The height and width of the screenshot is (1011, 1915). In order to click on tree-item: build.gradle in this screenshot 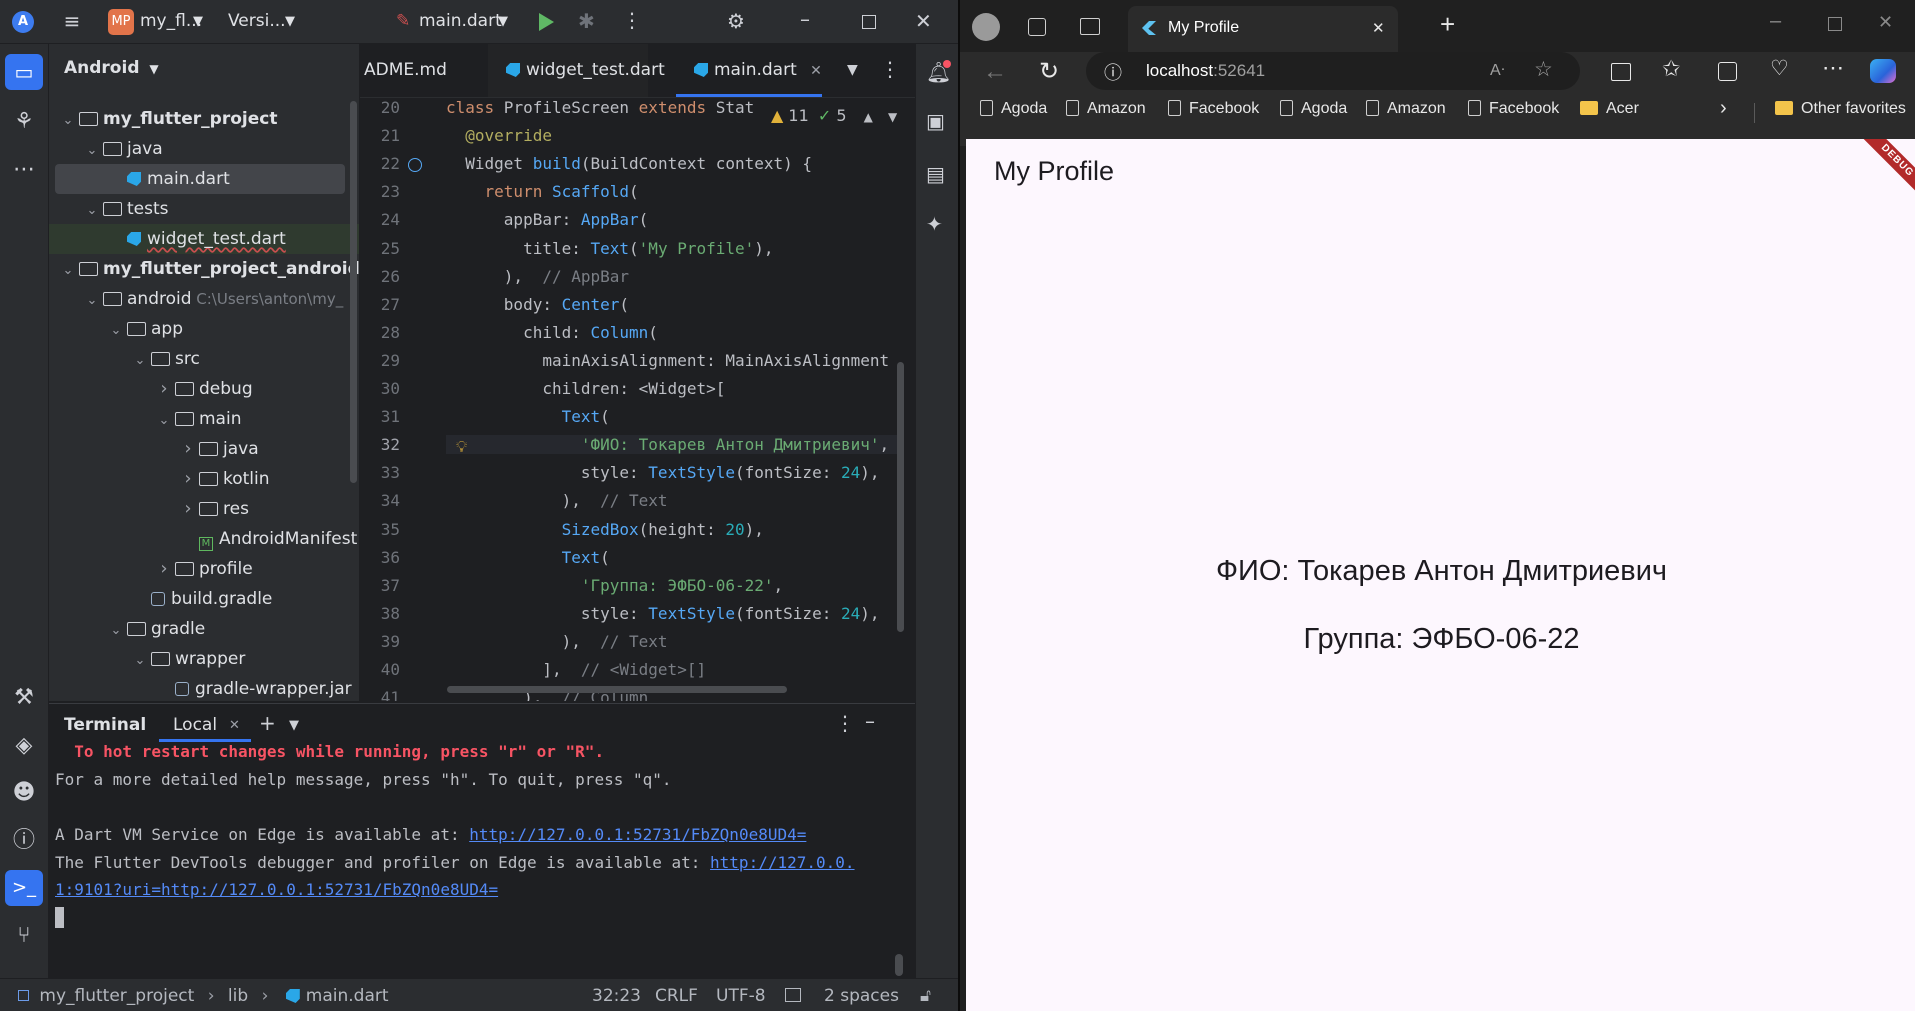, I will do `click(204, 599)`.